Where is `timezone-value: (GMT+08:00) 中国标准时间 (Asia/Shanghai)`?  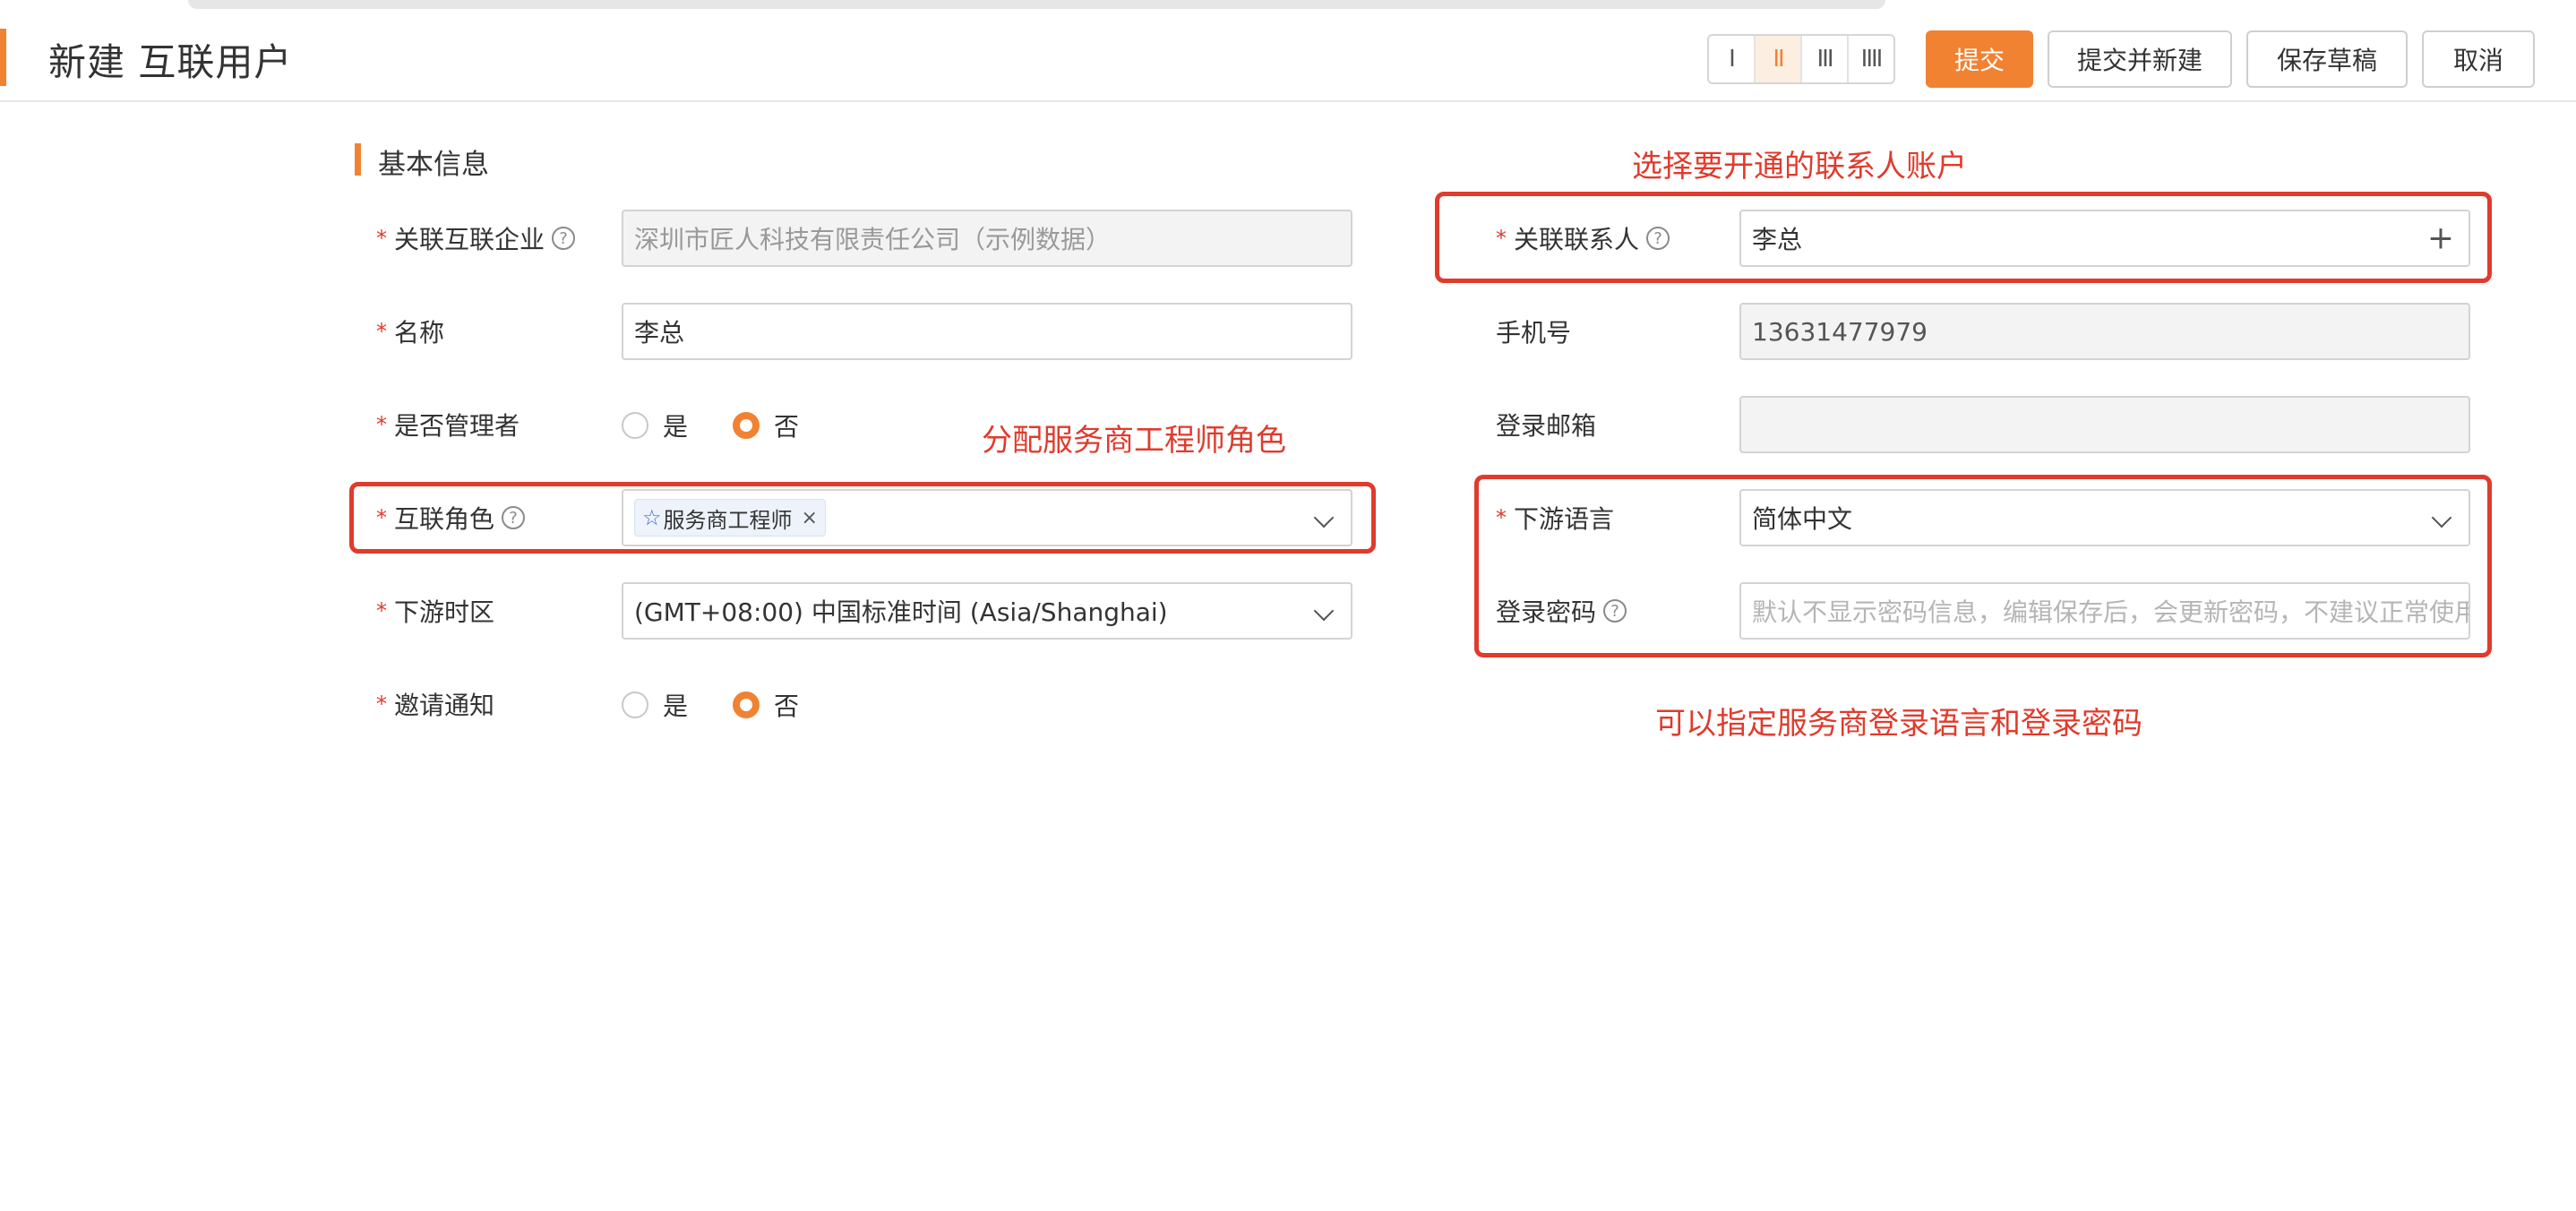 timezone-value: (GMT+08:00) 中国标准时间 (Asia/Shanghai) is located at coordinates (901, 612).